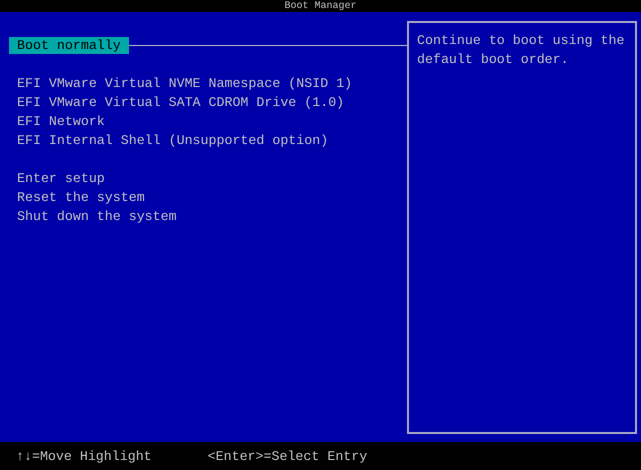  What do you see at coordinates (69, 45) in the screenshot?
I see `boot-menu-item: Boot normally` at bounding box center [69, 45].